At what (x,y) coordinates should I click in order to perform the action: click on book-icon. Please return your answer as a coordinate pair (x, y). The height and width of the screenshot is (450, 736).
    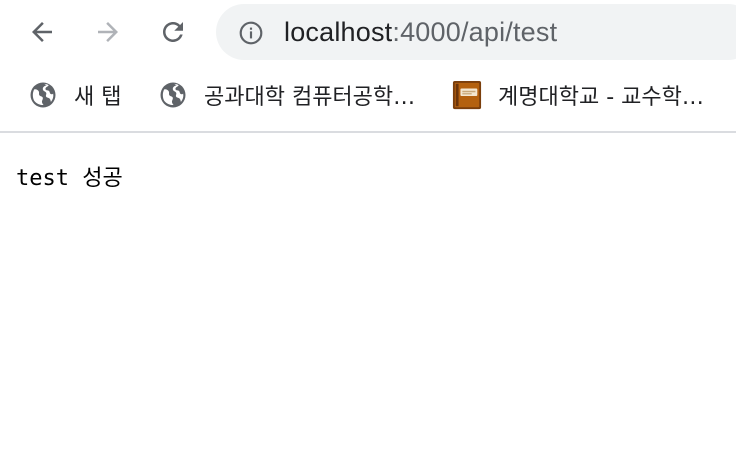
    Looking at the image, I should click on (467, 95).